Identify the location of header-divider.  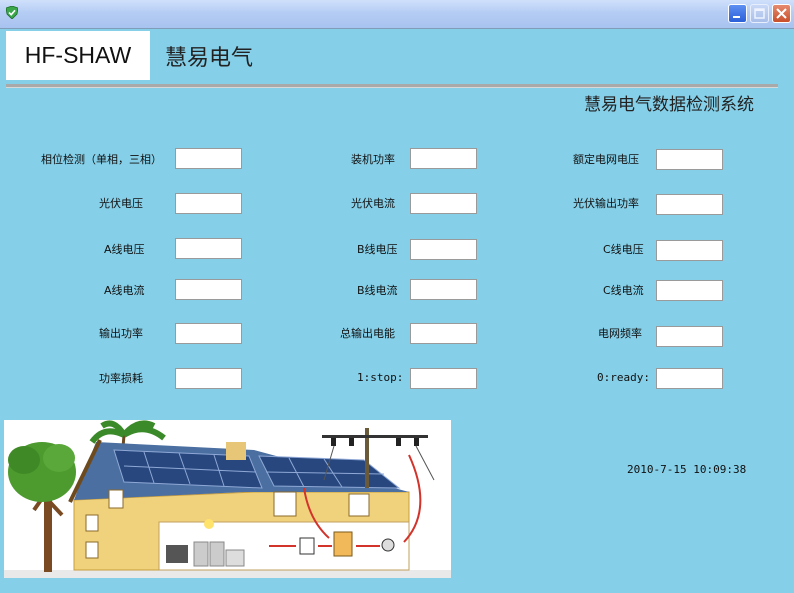
(392, 86).